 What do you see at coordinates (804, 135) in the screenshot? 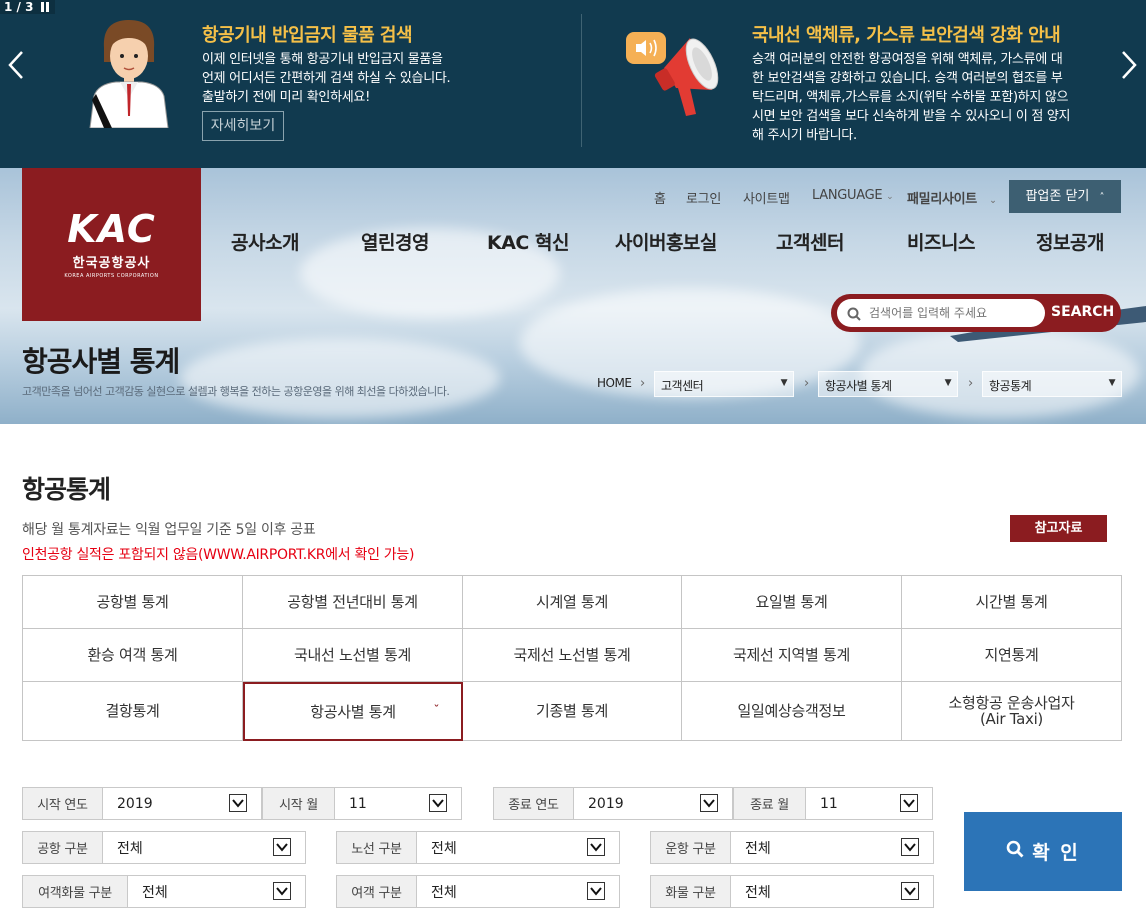
I see `popup-item2-line5: 해 주시기 바랍니다.` at bounding box center [804, 135].